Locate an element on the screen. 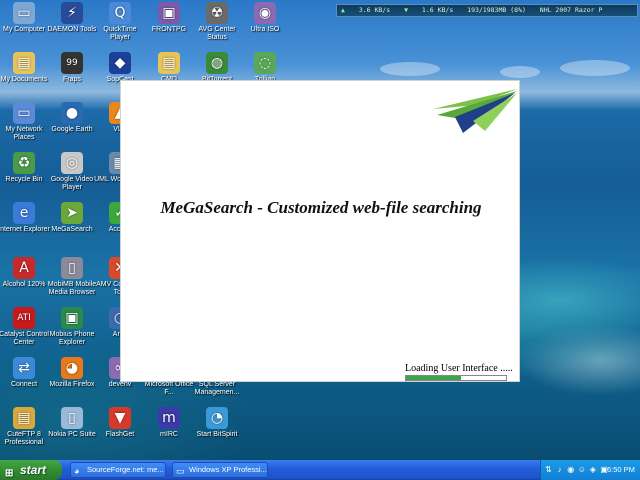 This screenshot has width=640, height=480. computer-icon: ▭ is located at coordinates (24, 13).